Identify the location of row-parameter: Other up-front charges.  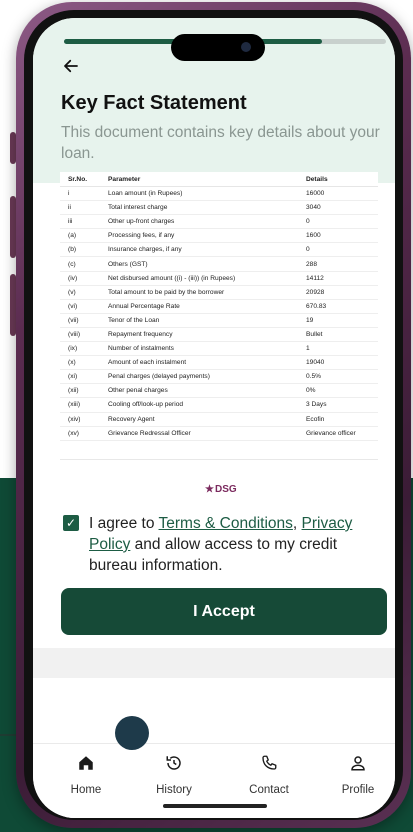
(199, 222).